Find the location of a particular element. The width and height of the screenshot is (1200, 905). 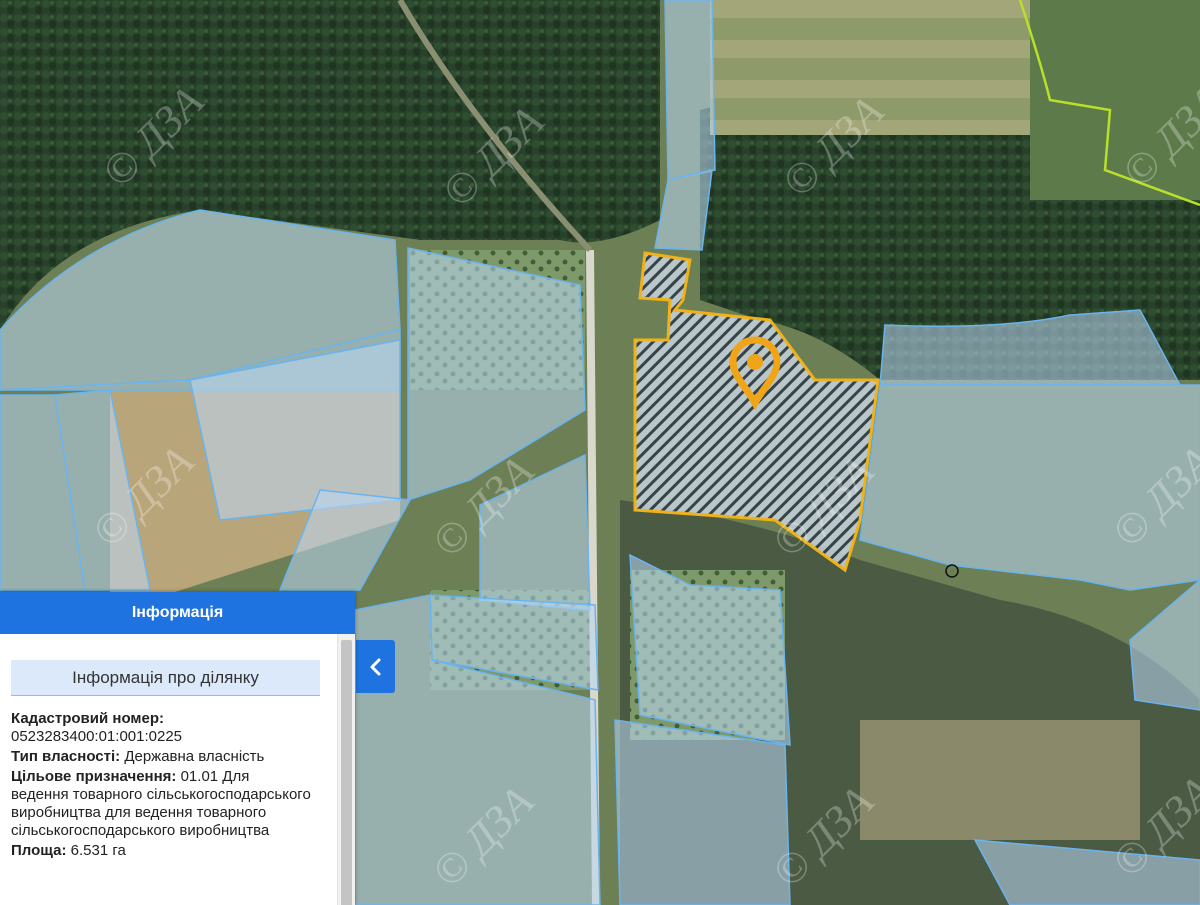

field-label: Цільове призначення: is located at coordinates (94, 776).